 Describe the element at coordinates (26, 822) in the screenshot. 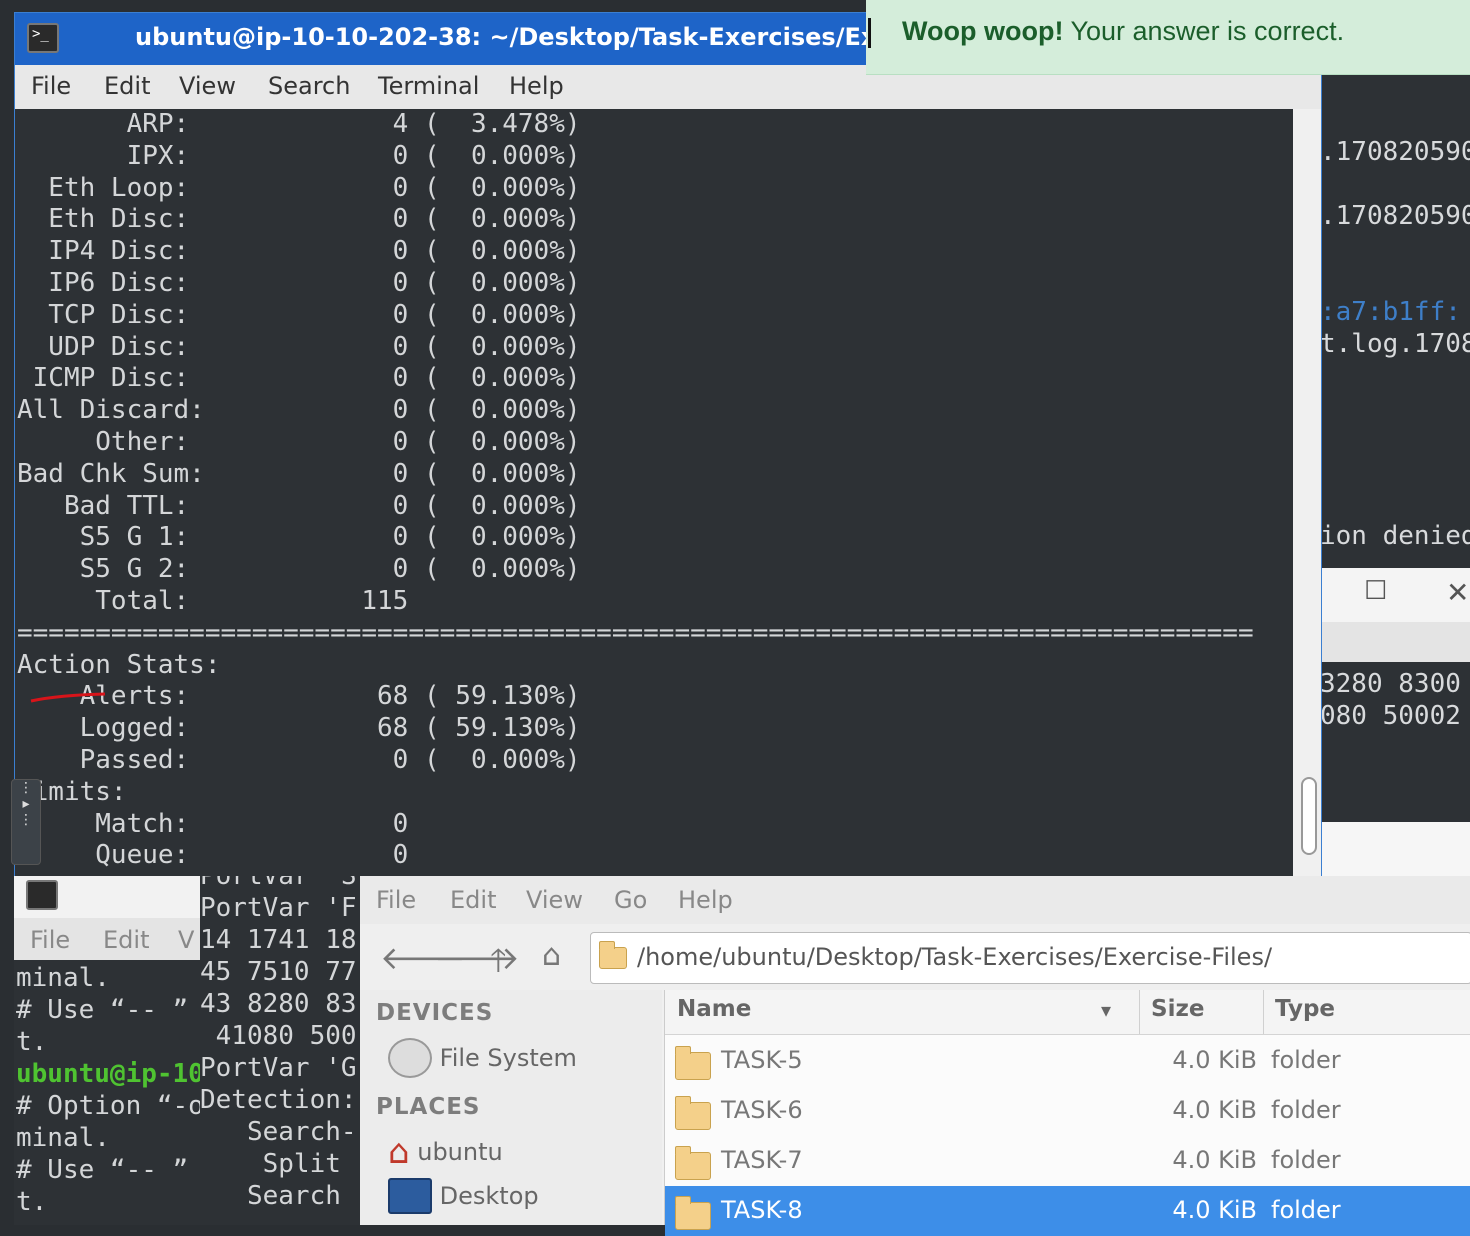

I see `side-panel-handle: ⋮ ▸ ⋮` at that location.